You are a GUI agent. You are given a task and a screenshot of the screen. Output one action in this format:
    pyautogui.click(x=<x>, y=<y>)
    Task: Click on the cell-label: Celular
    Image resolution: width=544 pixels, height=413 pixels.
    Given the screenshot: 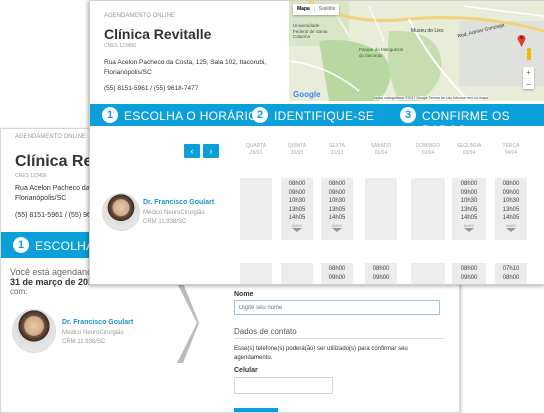 What is the action you would take?
    pyautogui.click(x=246, y=370)
    